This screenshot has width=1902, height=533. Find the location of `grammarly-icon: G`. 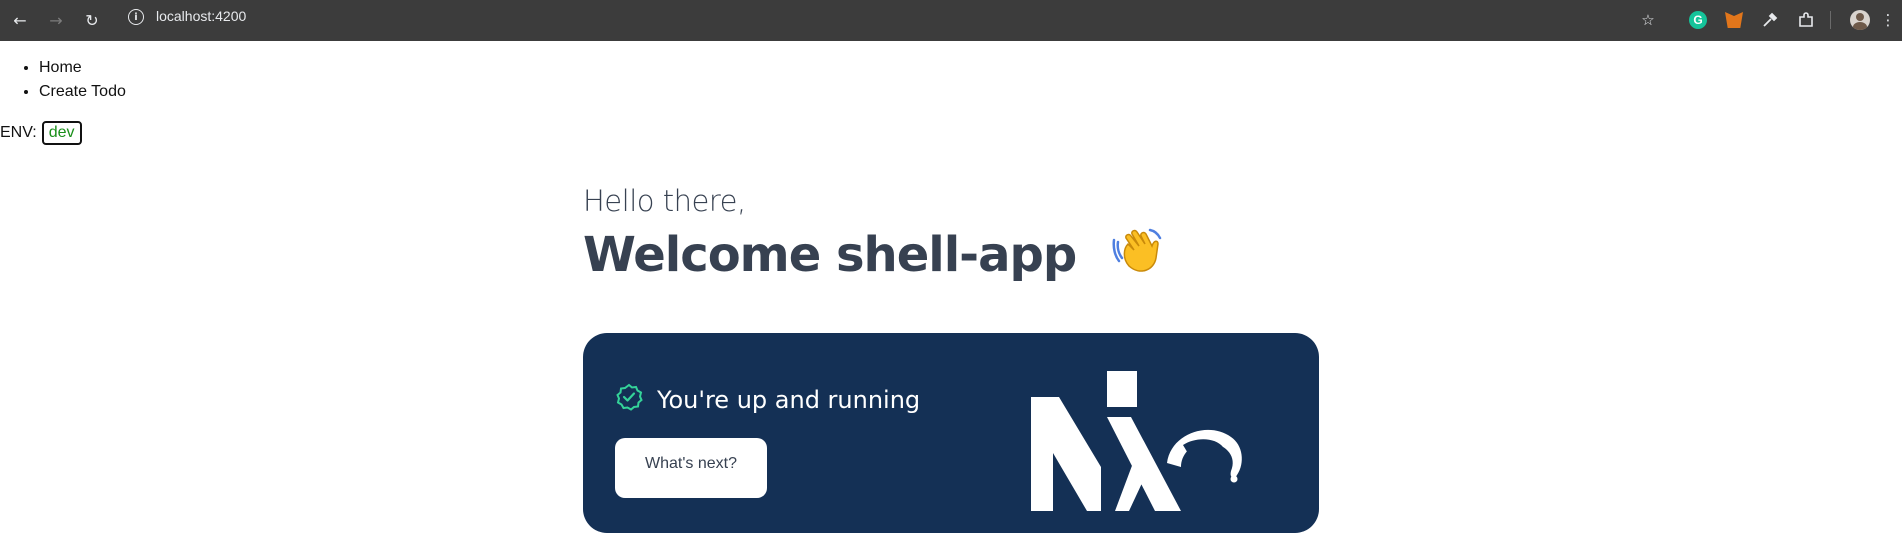

grammarly-icon: G is located at coordinates (1698, 20).